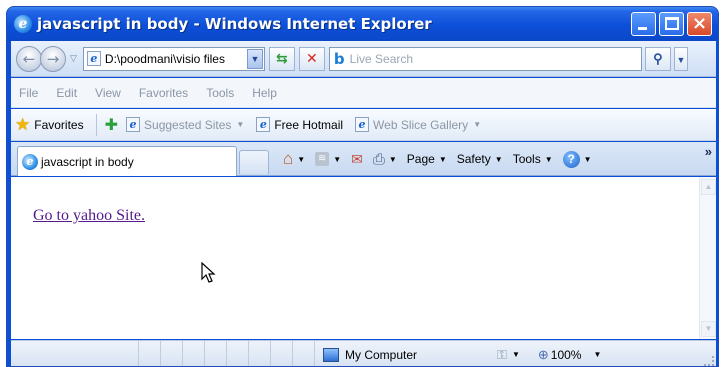 The width and height of the screenshot is (723, 367). I want to click on menu-file: File, so click(28, 93).